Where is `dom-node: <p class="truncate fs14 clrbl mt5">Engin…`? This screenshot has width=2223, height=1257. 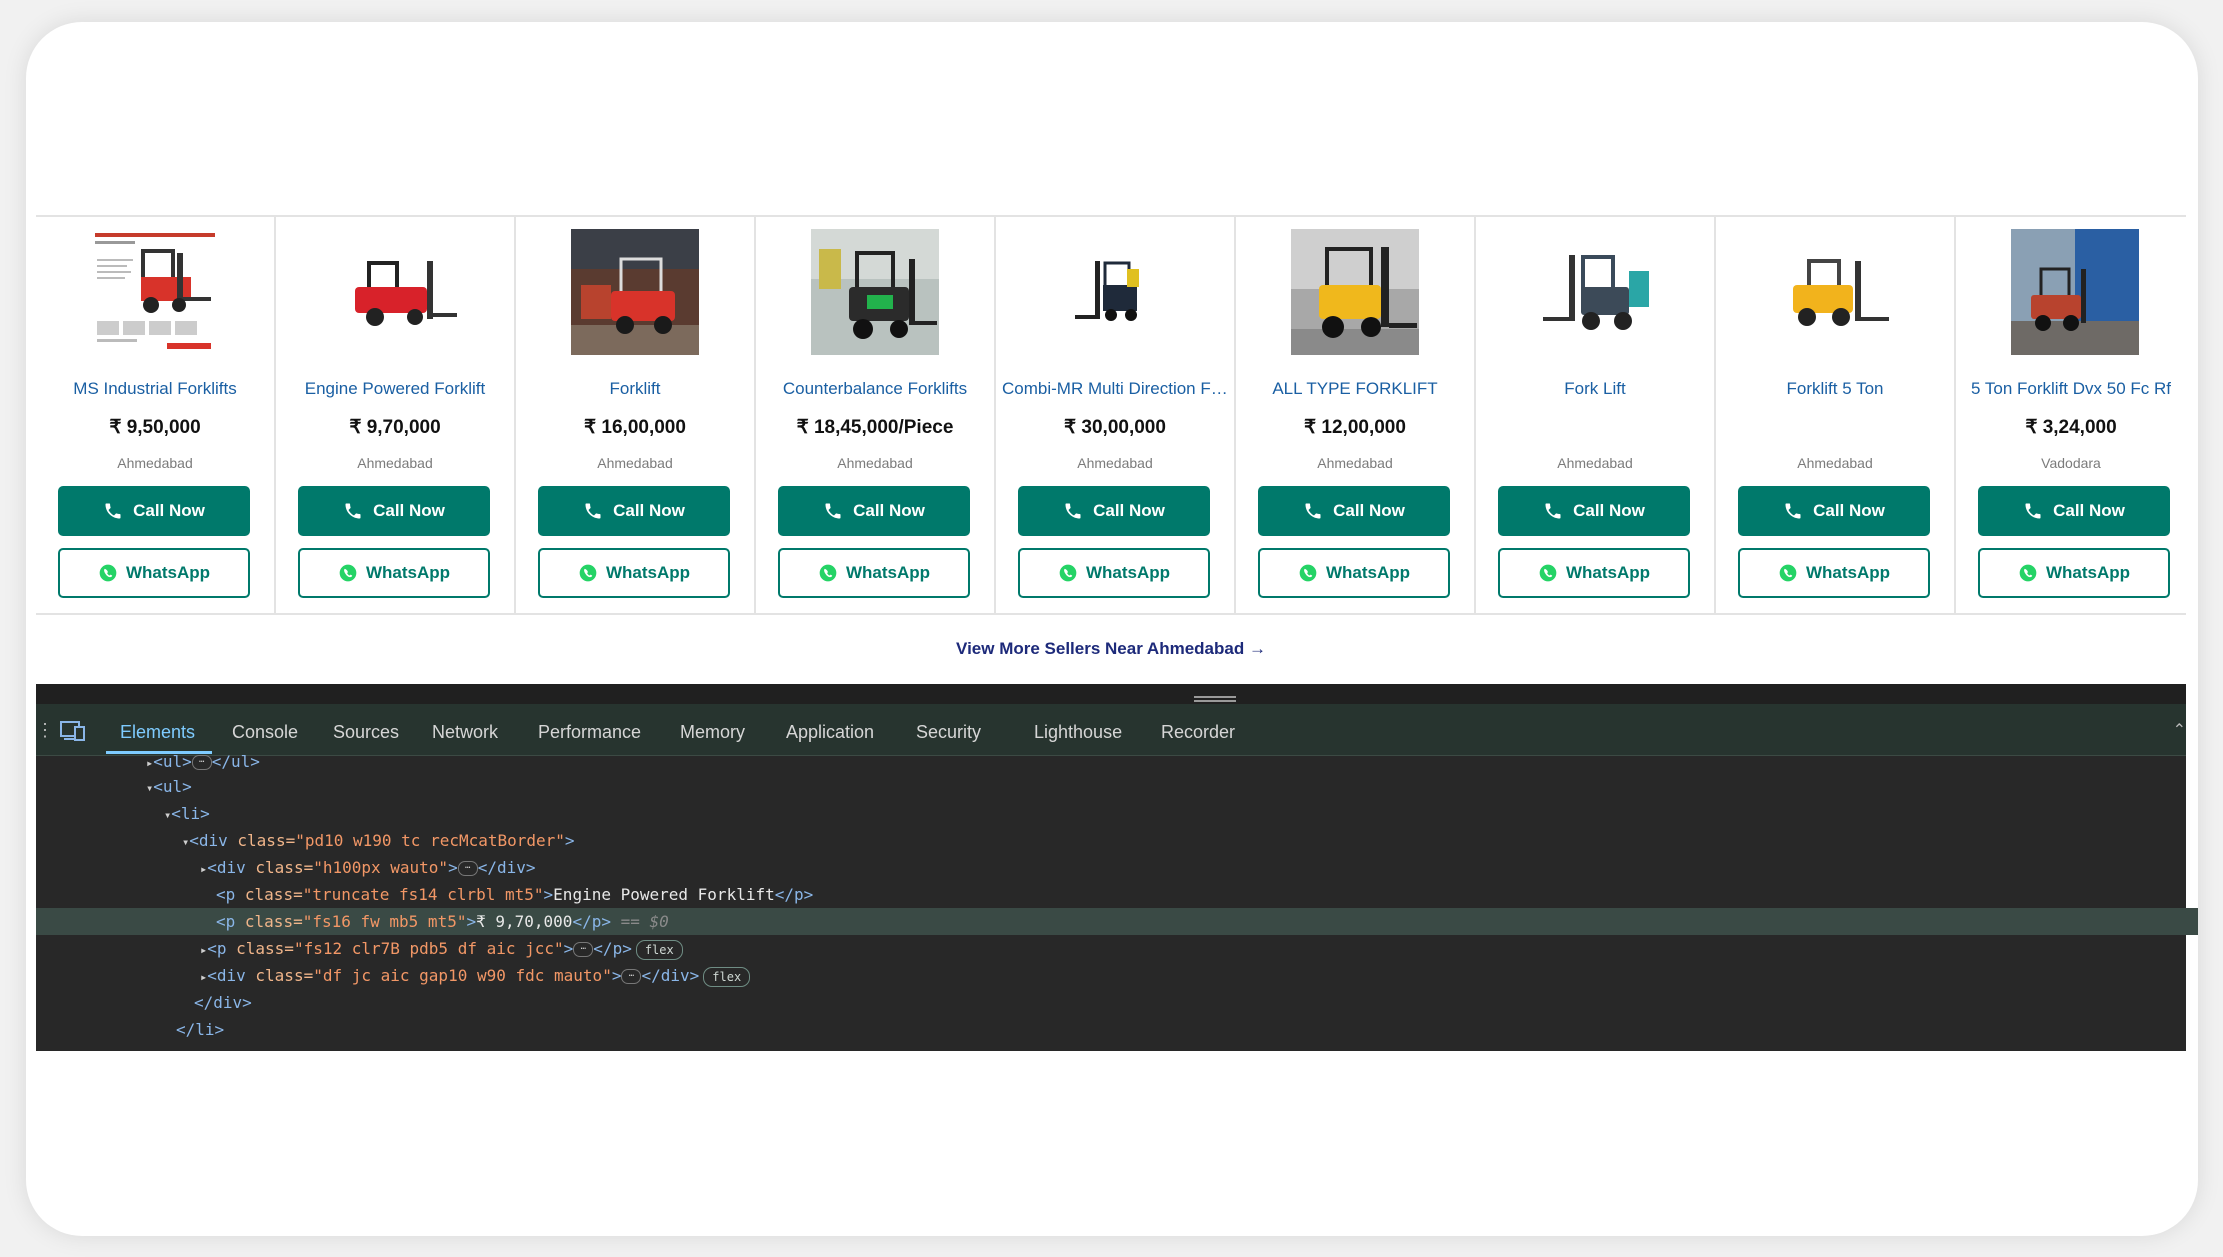
dom-node: <p class="truncate fs14 clrbl mt5">Engin… is located at coordinates (1117, 894).